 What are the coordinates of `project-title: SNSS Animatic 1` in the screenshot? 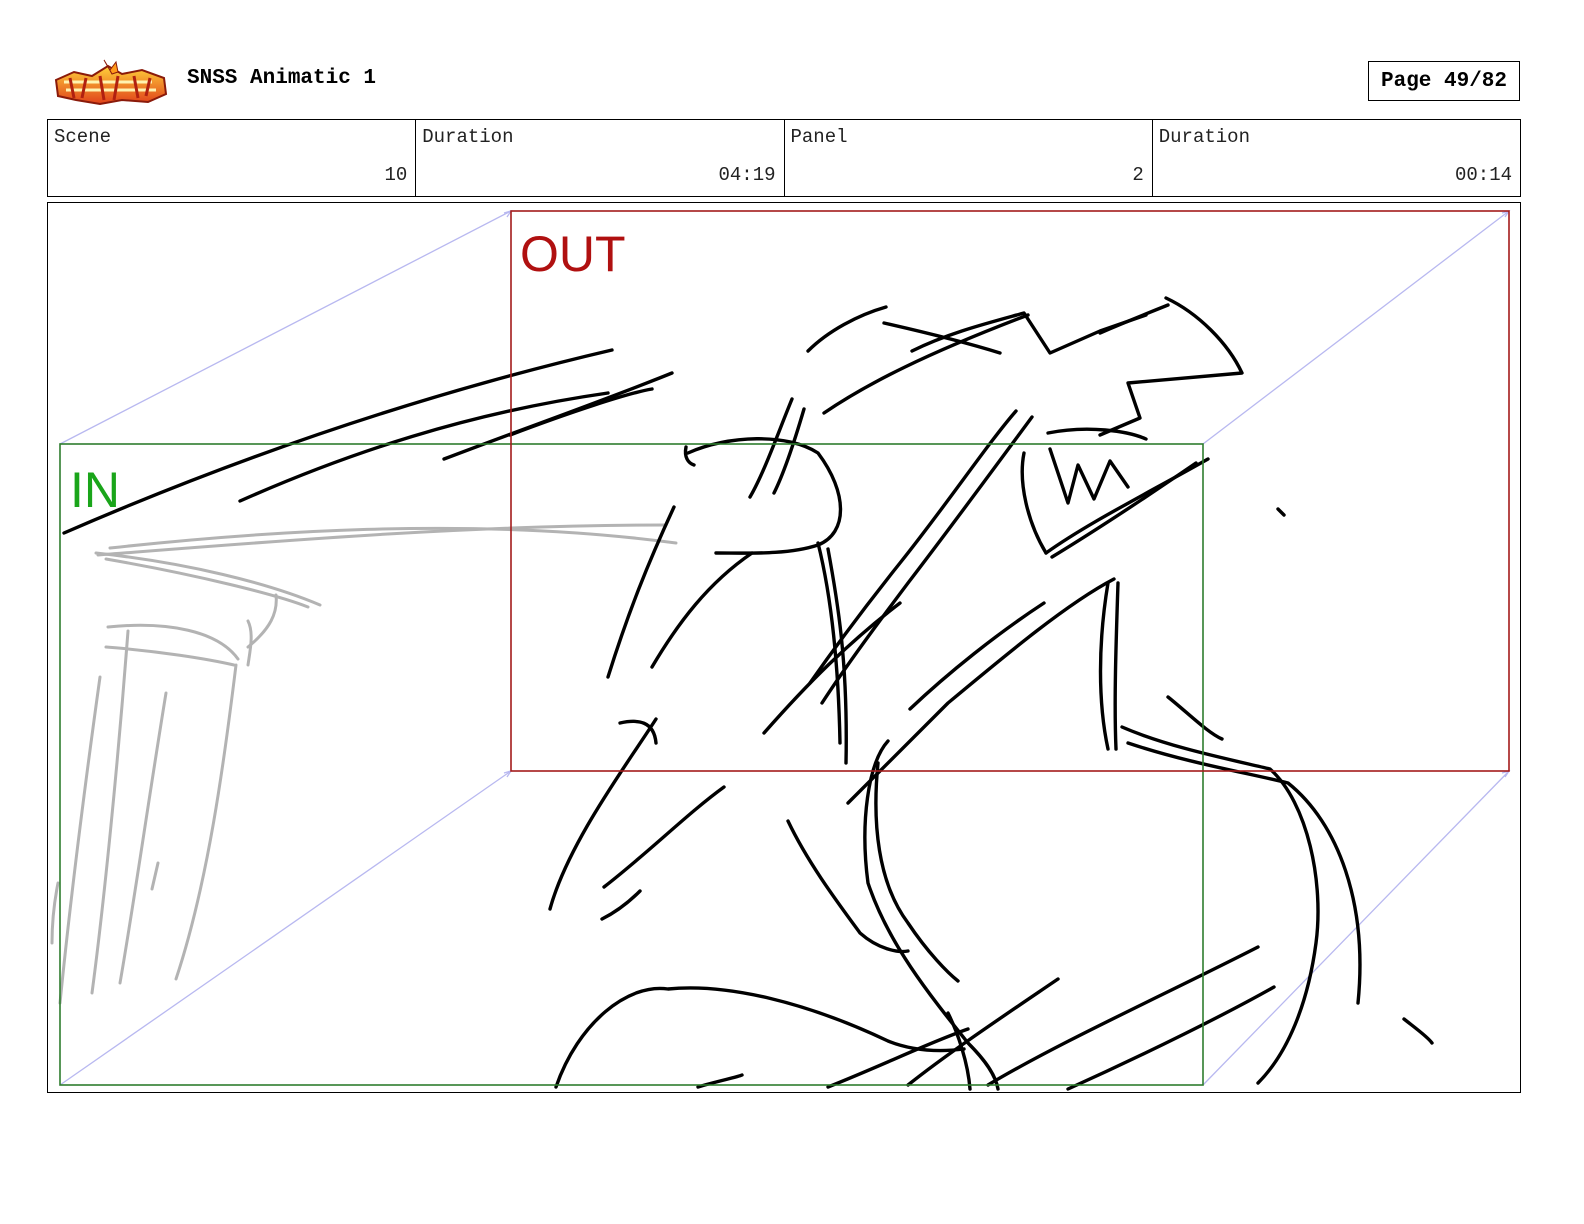 It's located at (282, 78).